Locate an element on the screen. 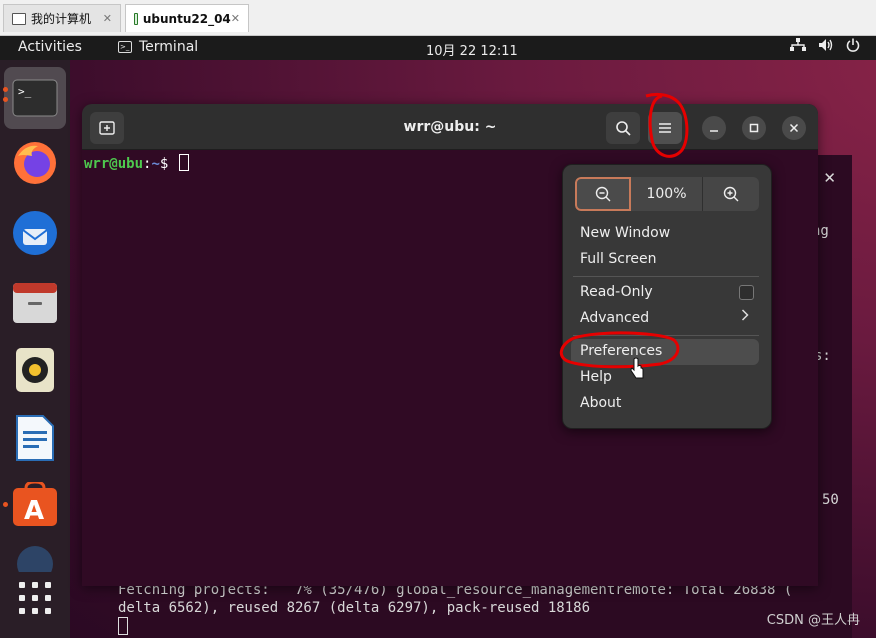  annotation-circle-preferences is located at coordinates (619, 350).